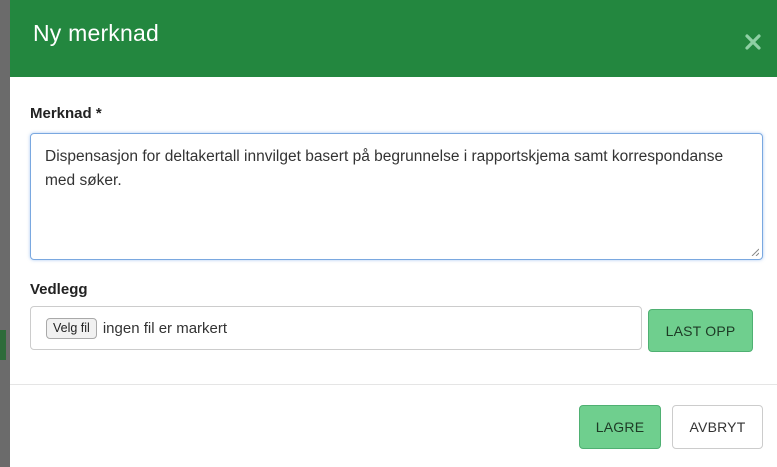  Describe the element at coordinates (753, 42) in the screenshot. I see `close-icon` at that location.